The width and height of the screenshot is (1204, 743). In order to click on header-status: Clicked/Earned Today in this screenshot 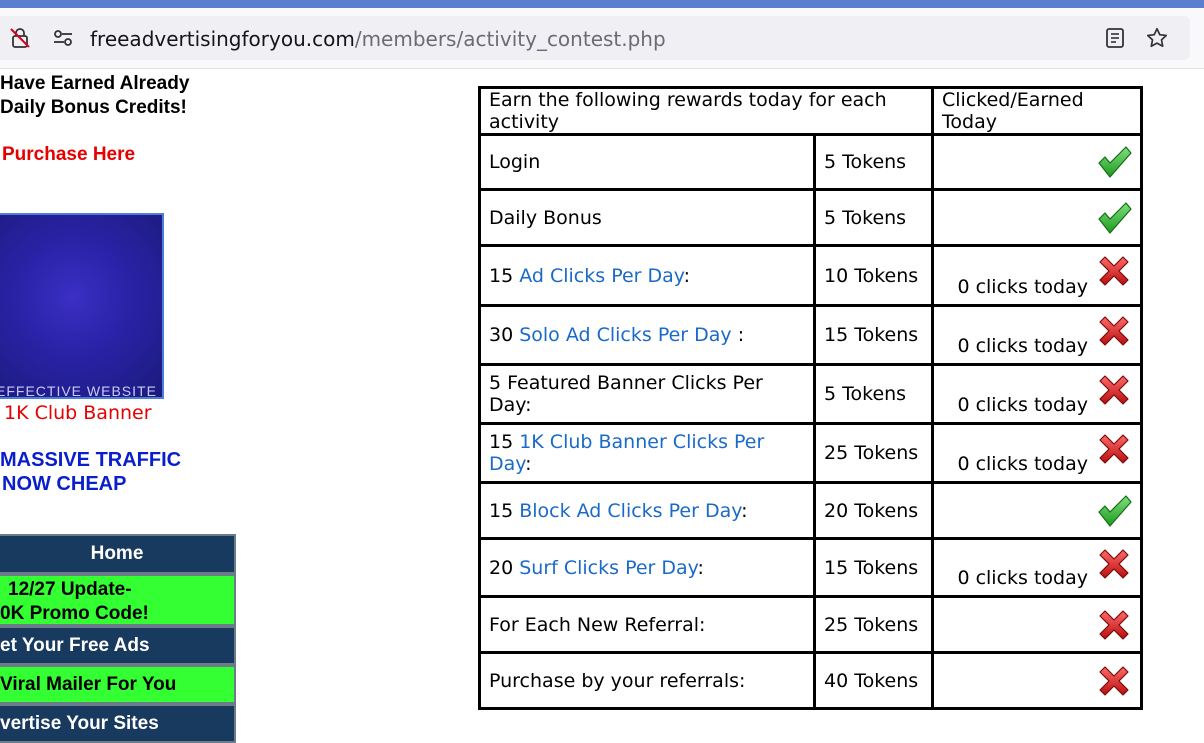, I will do `click(1037, 111)`.